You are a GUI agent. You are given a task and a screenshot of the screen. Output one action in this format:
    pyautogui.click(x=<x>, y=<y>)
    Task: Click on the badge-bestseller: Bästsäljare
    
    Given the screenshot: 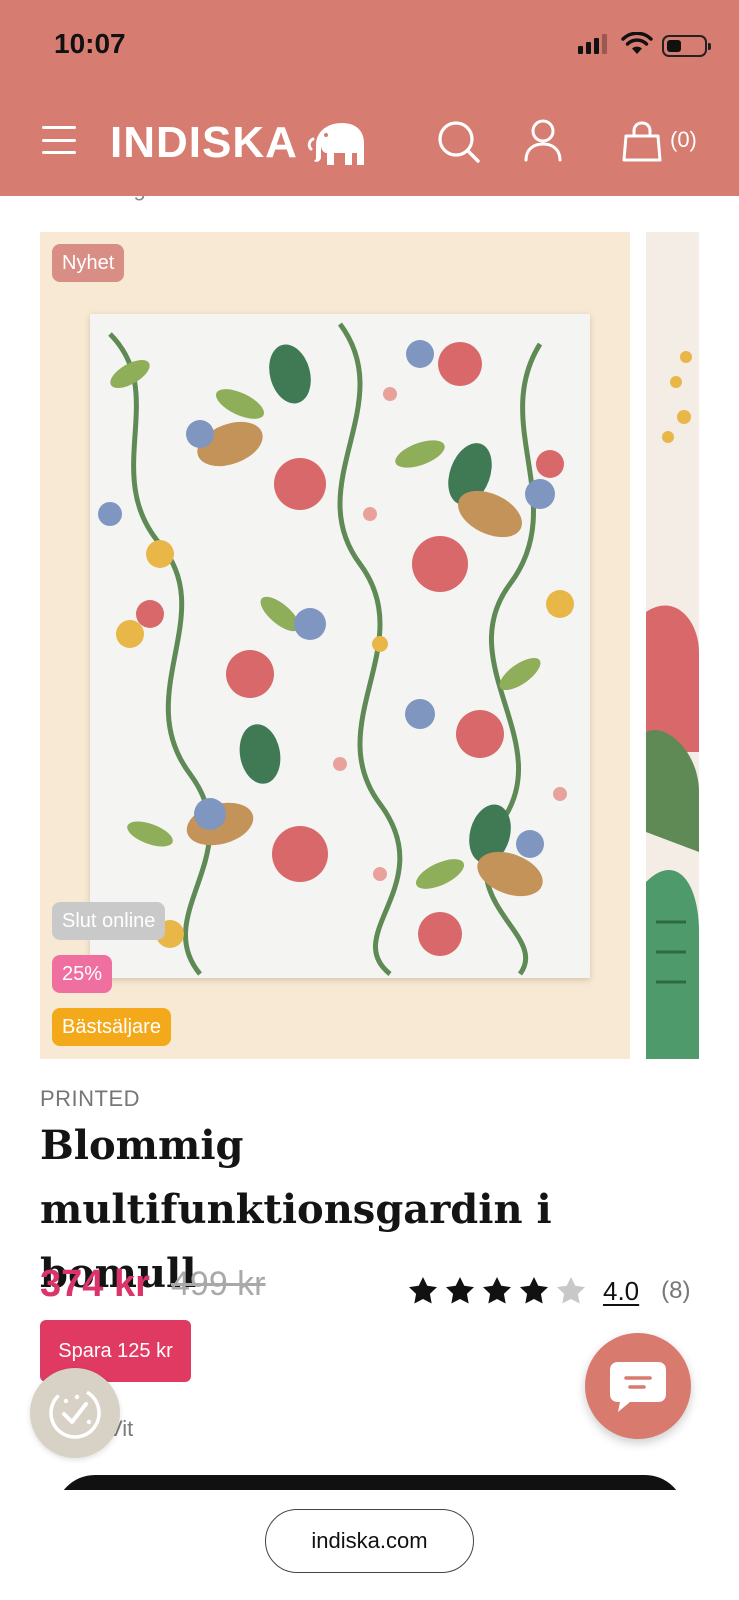 What is the action you would take?
    pyautogui.click(x=111, y=1027)
    